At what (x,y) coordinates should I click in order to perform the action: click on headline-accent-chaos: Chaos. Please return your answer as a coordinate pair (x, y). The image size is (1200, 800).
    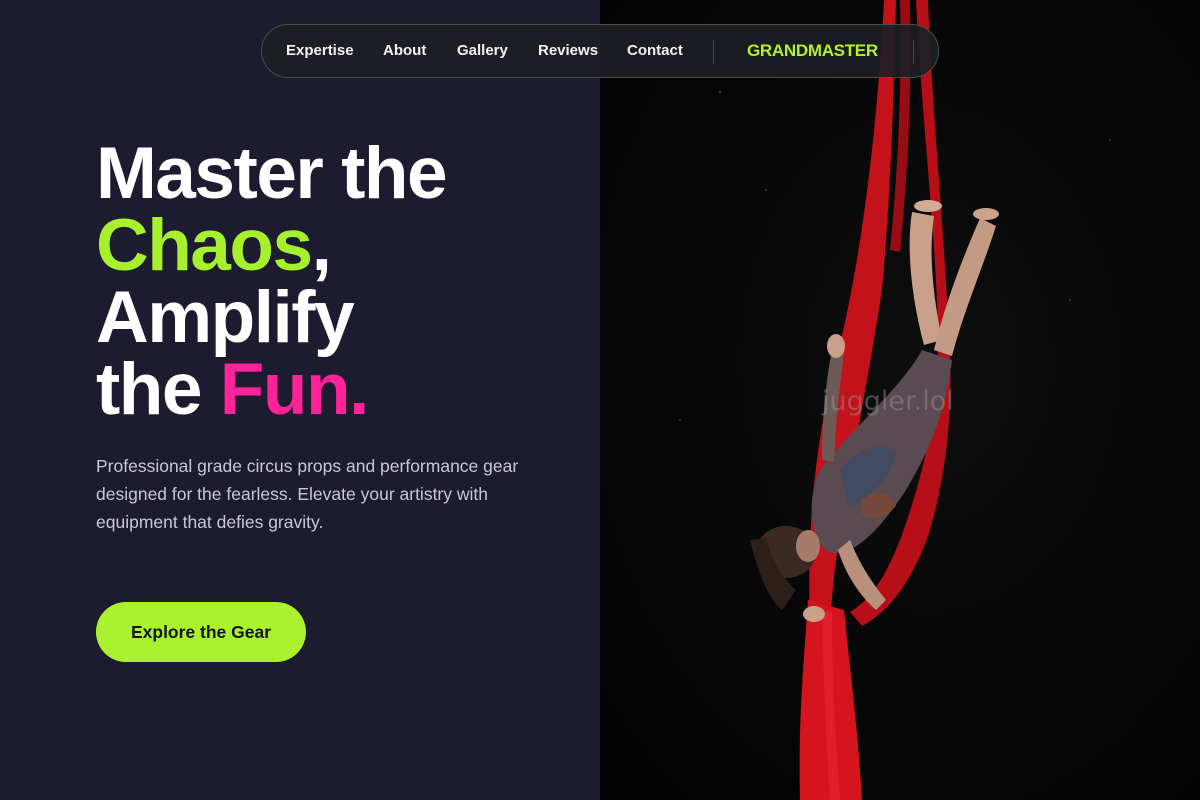
    Looking at the image, I should click on (204, 245).